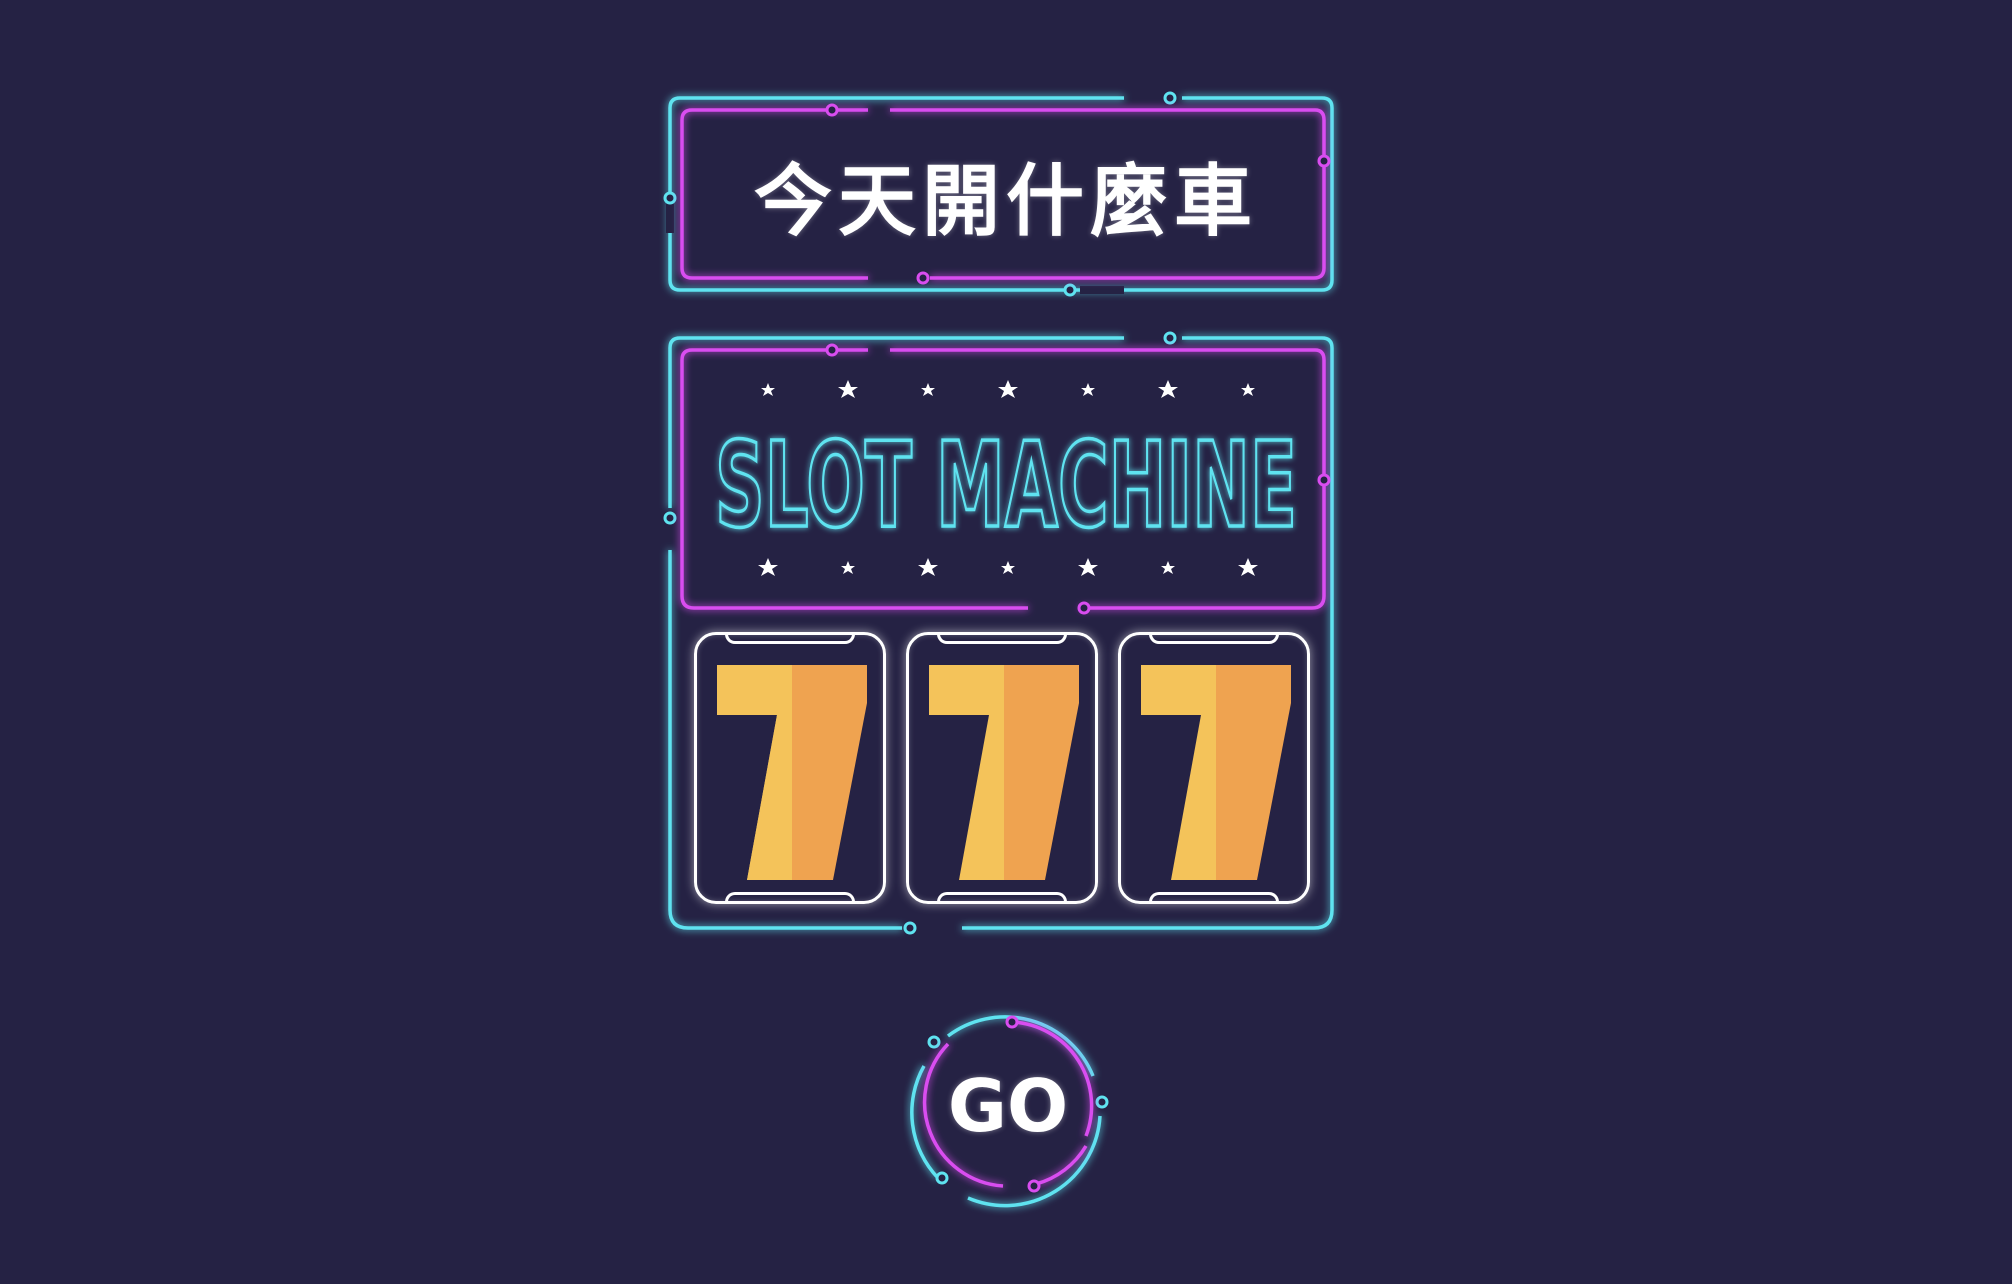 The image size is (2012, 1284). I want to click on go-button: GO, so click(1008, 1107).